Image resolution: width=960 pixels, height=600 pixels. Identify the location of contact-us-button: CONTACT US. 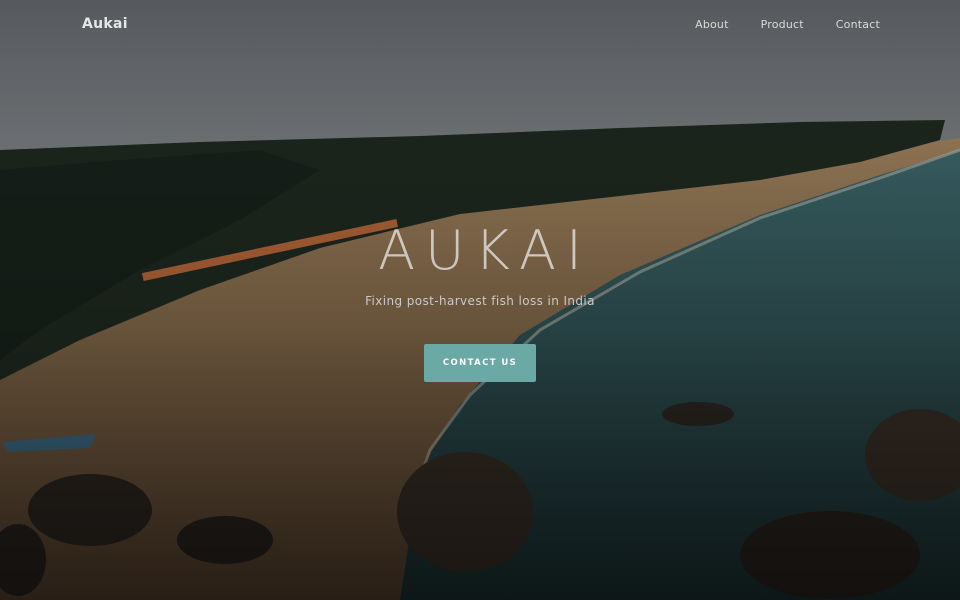
(480, 363).